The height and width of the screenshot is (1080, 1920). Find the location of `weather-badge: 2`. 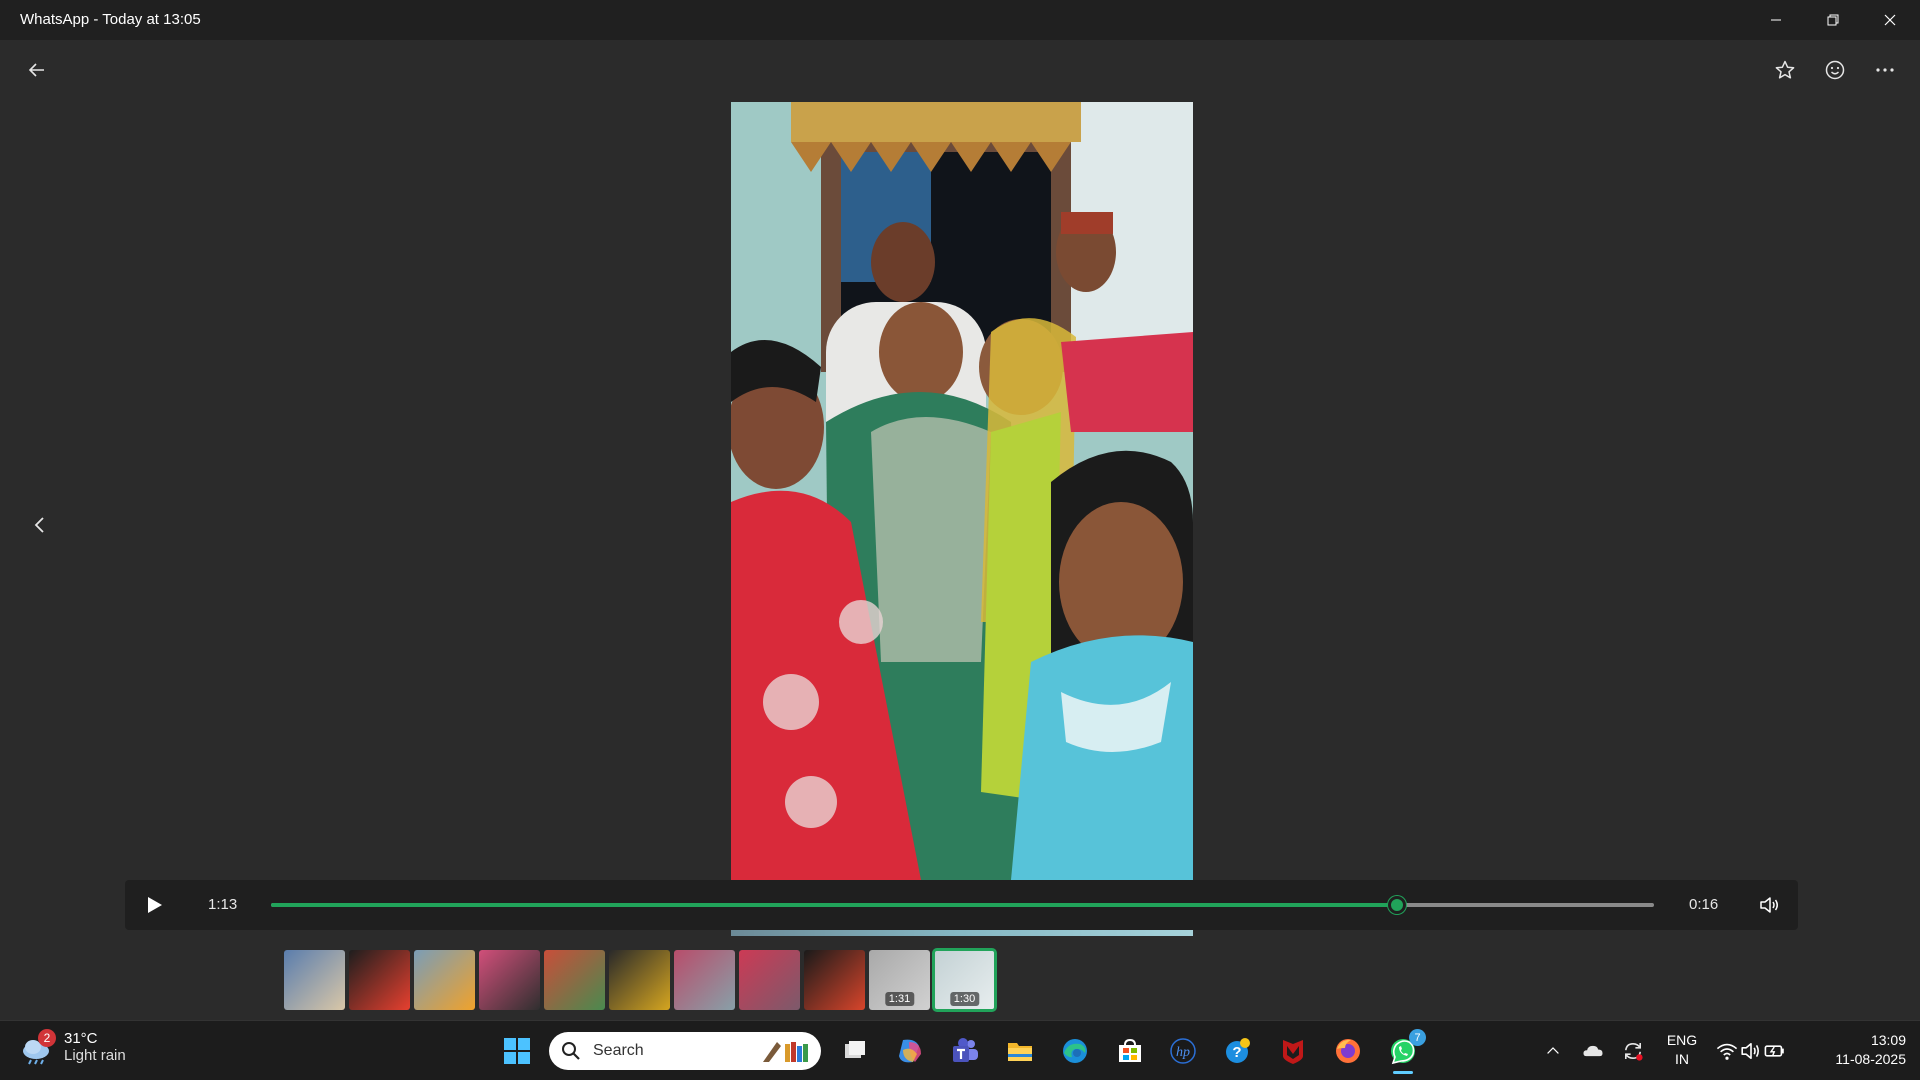

weather-badge: 2 is located at coordinates (47, 1038).